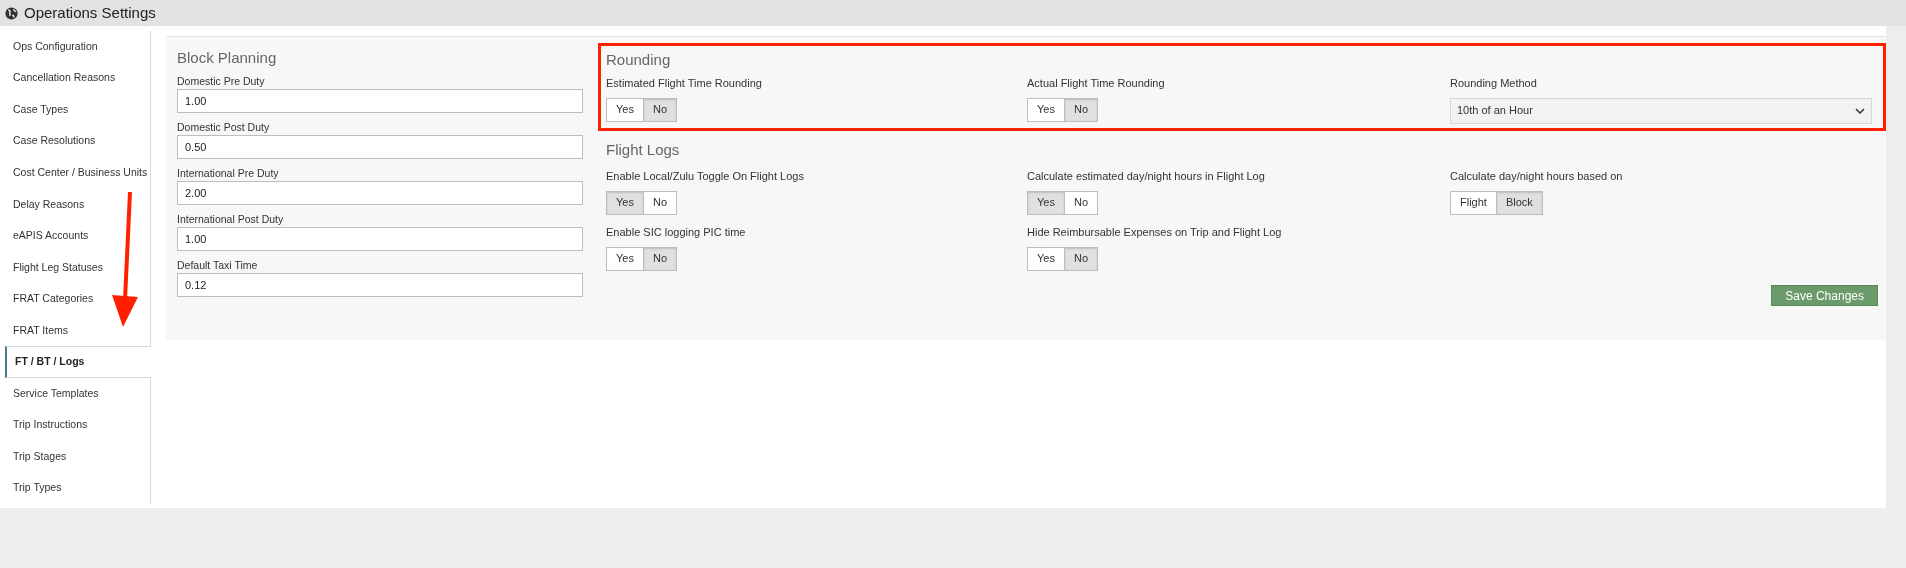  What do you see at coordinates (78, 488) in the screenshot?
I see `sidebar-item: Trip Types` at bounding box center [78, 488].